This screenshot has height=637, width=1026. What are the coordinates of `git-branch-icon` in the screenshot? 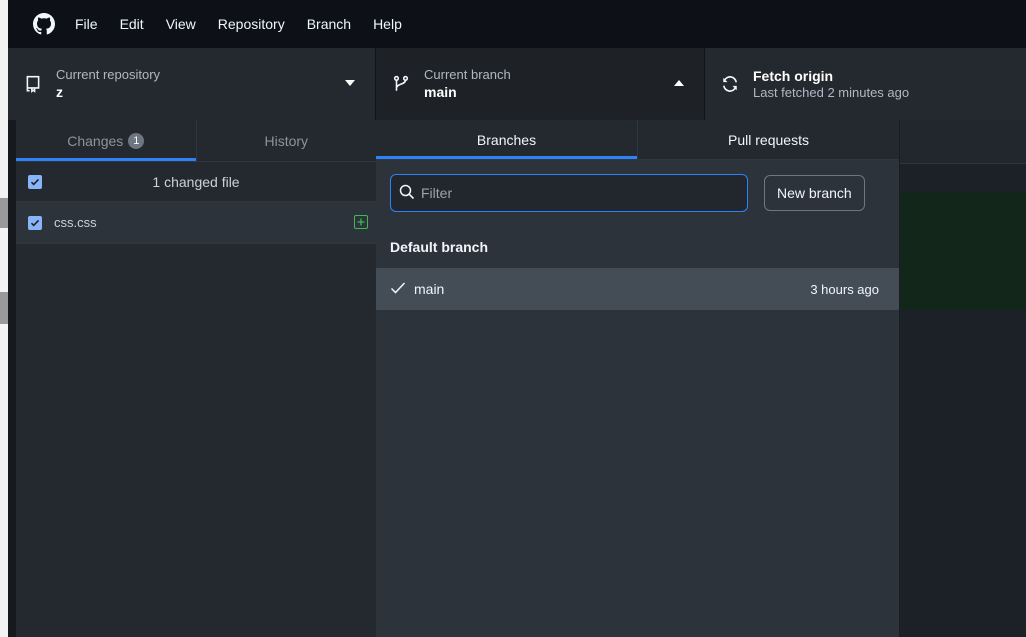 It's located at (401, 84).